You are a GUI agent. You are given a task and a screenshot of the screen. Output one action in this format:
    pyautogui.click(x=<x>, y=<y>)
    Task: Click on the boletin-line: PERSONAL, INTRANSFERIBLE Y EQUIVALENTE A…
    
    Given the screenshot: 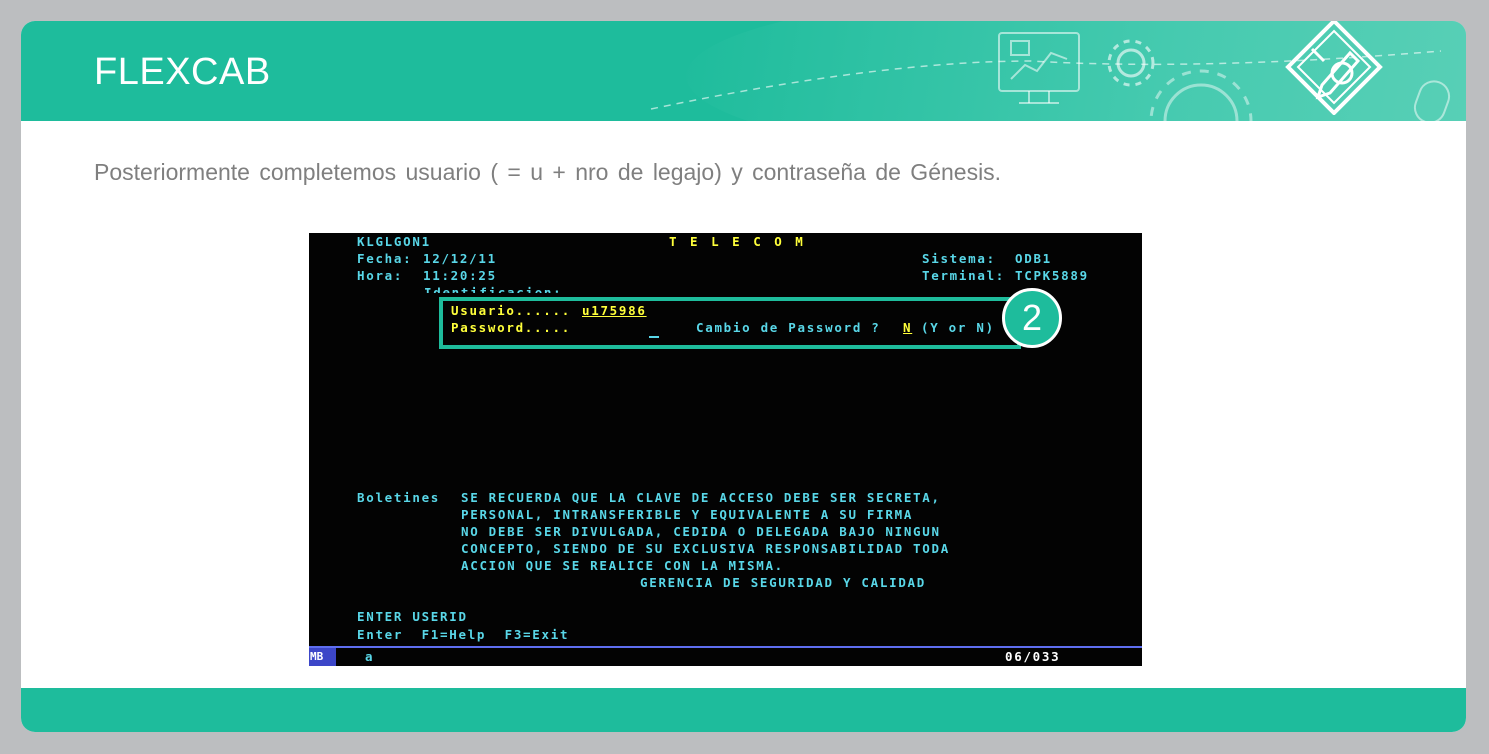 What is the action you would take?
    pyautogui.click(x=687, y=514)
    